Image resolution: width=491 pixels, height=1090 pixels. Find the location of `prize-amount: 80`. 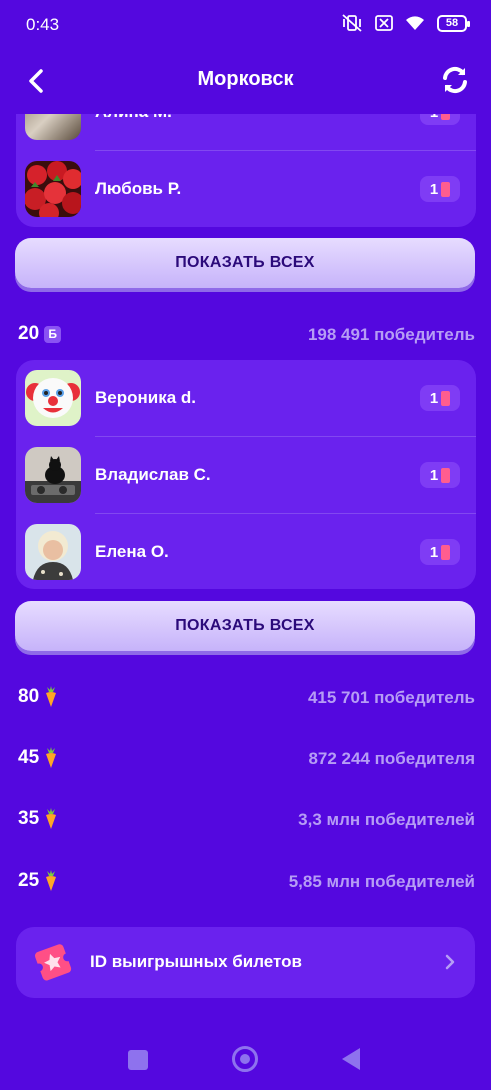

prize-amount: 80 is located at coordinates (38, 697).